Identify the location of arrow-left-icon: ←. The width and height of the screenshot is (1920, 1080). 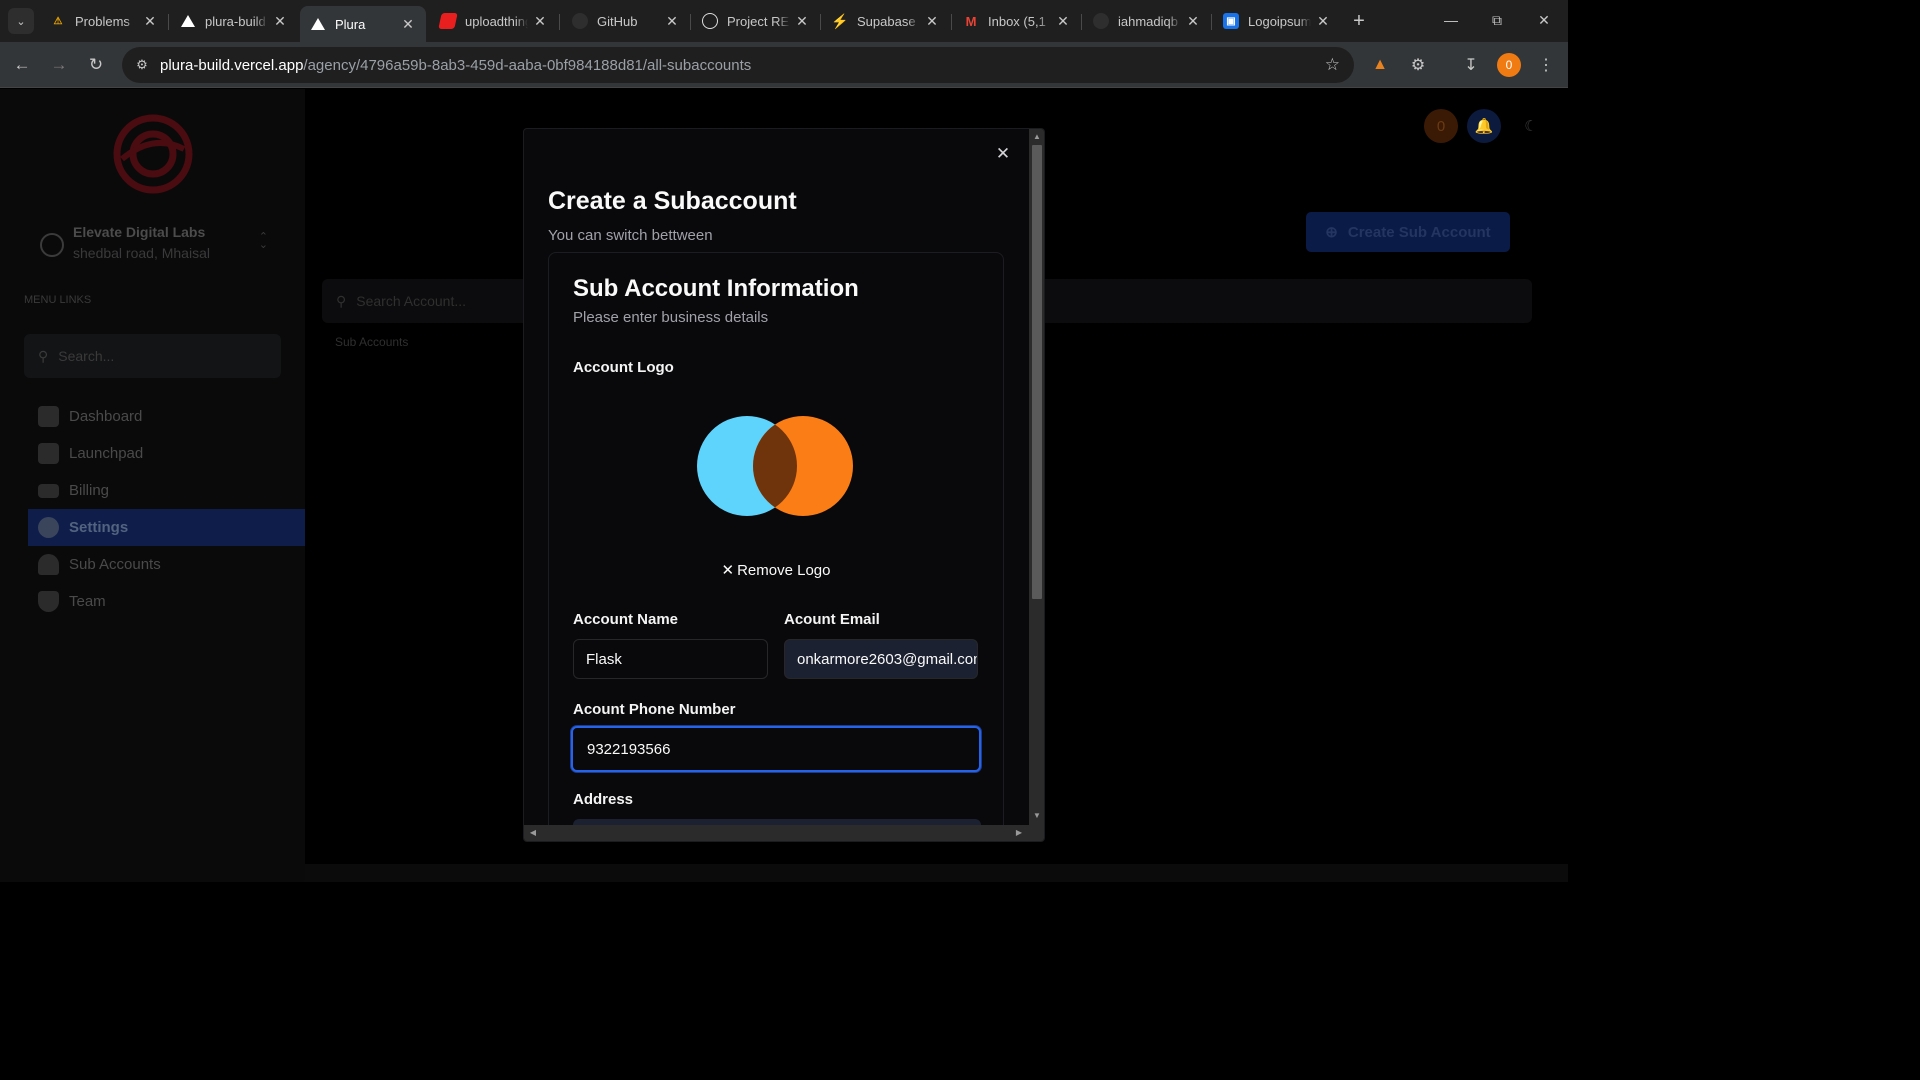
(22, 64).